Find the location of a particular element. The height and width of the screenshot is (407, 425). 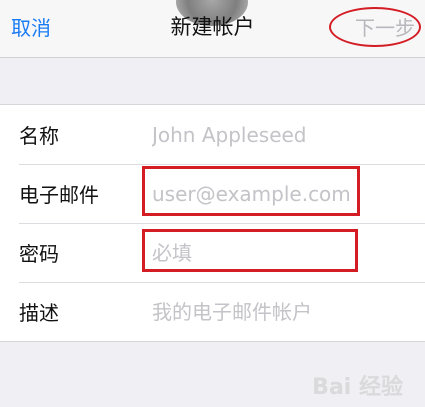

navigation-bar: 取消 新建帐户 下一步 is located at coordinates (212, 29).